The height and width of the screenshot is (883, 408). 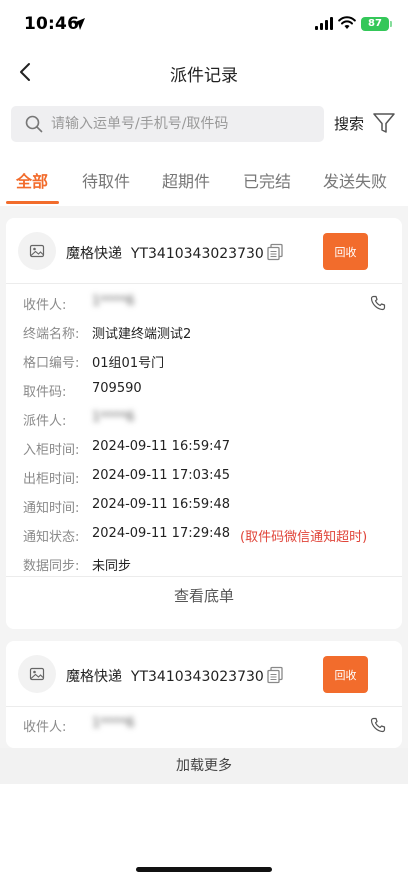 What do you see at coordinates (51, 334) in the screenshot?
I see `row-label: 终端名称:` at bounding box center [51, 334].